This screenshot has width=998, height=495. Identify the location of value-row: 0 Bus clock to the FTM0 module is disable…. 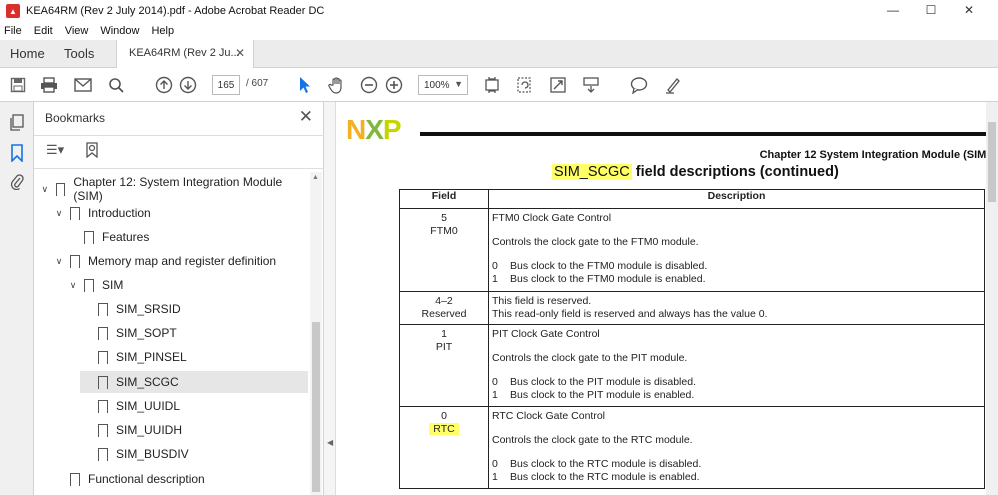
(600, 266).